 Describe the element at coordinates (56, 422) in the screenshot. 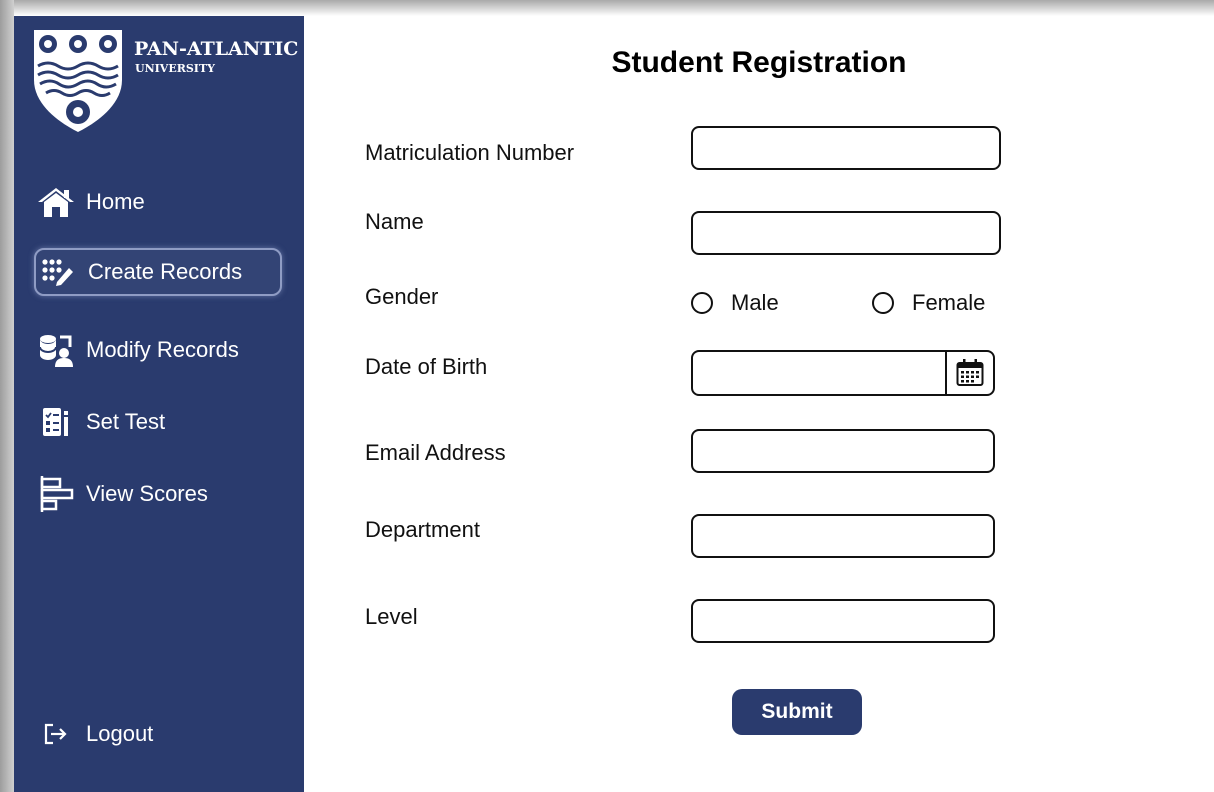

I see `set-test-icon` at that location.